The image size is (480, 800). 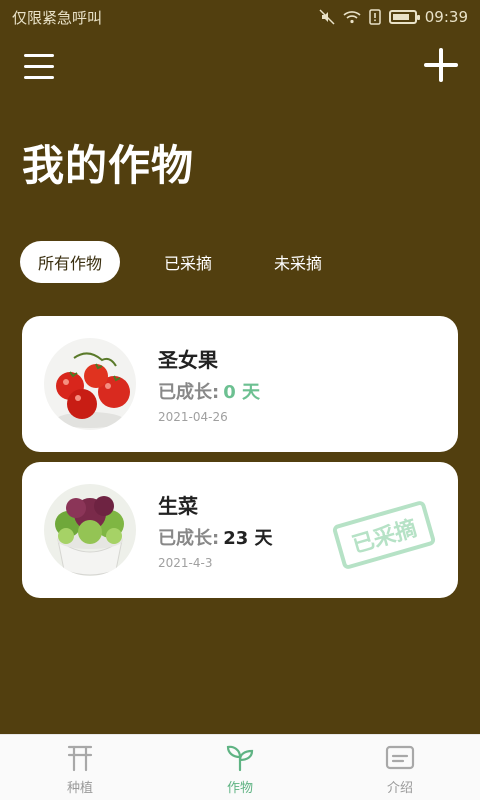 I want to click on bottom-nav: 种植 作物 介绍, so click(x=240, y=767).